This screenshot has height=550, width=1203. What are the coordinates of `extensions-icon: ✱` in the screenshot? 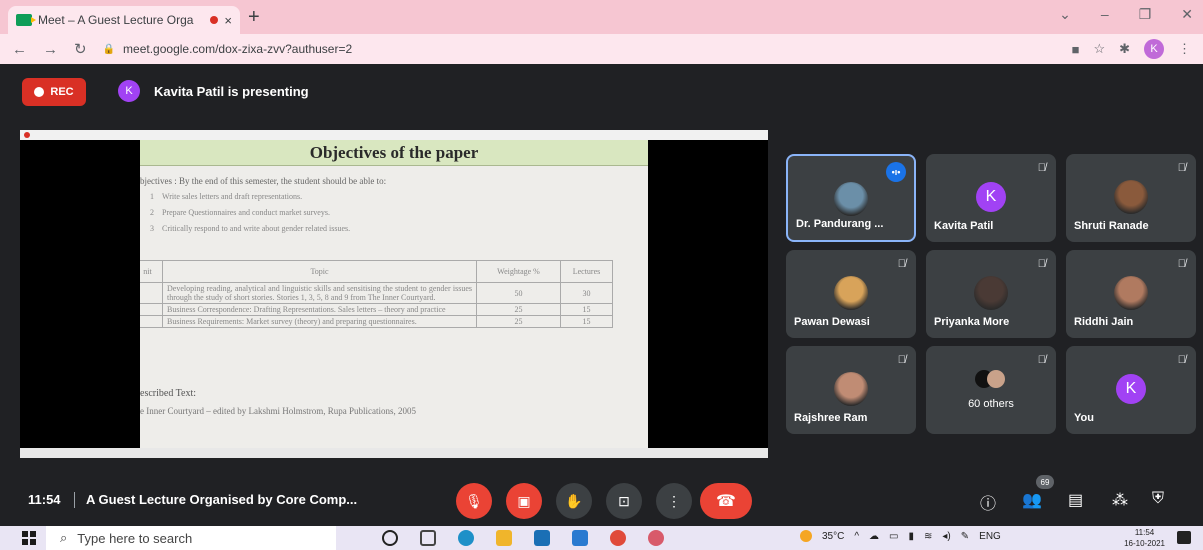 It's located at (1124, 49).